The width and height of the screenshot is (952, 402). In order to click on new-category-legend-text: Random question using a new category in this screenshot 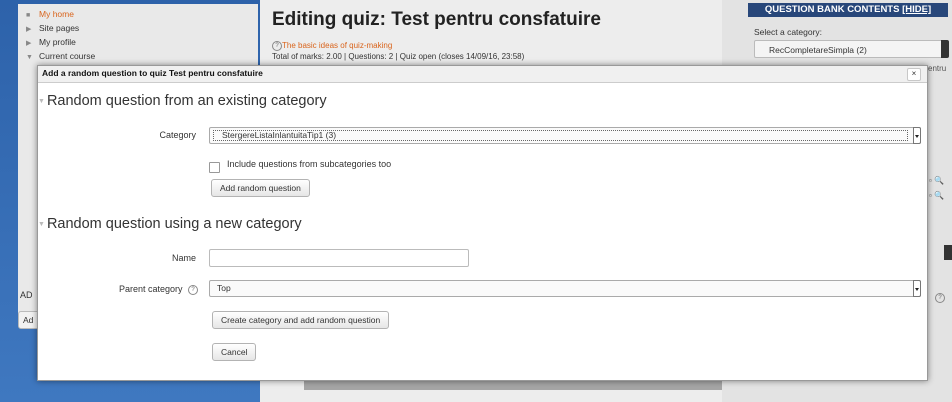, I will do `click(174, 224)`.